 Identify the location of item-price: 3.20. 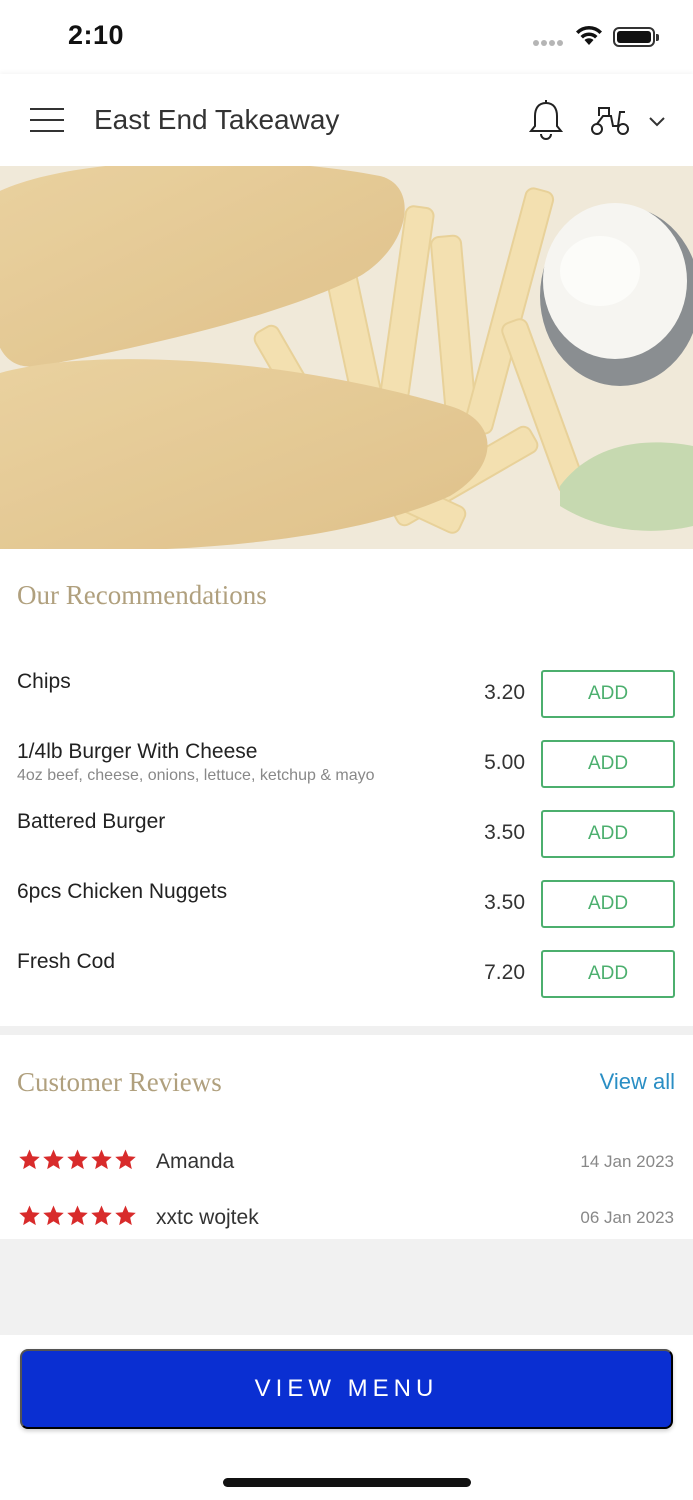
(504, 692).